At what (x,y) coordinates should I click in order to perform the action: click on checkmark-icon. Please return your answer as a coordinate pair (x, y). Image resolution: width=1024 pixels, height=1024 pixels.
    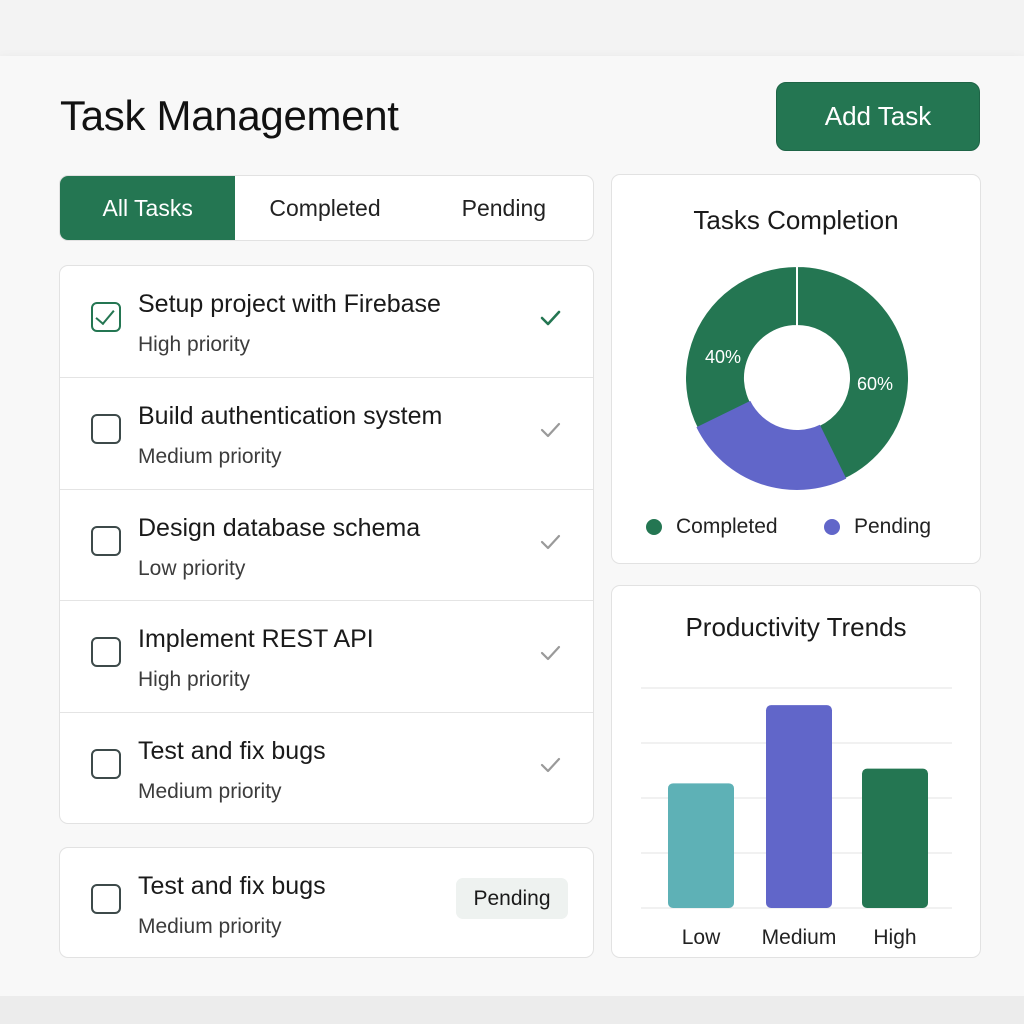
    Looking at the image, I should click on (105, 315).